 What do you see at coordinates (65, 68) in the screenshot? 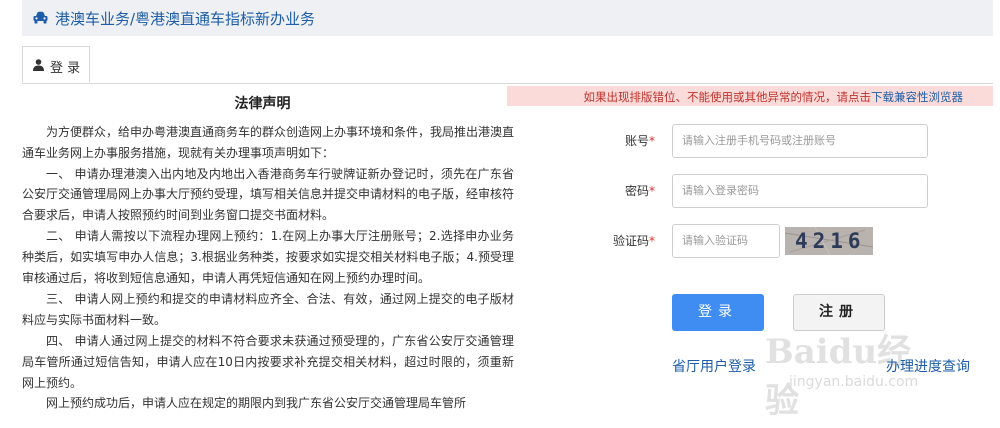
I see `tab-login-label: 登 录` at bounding box center [65, 68].